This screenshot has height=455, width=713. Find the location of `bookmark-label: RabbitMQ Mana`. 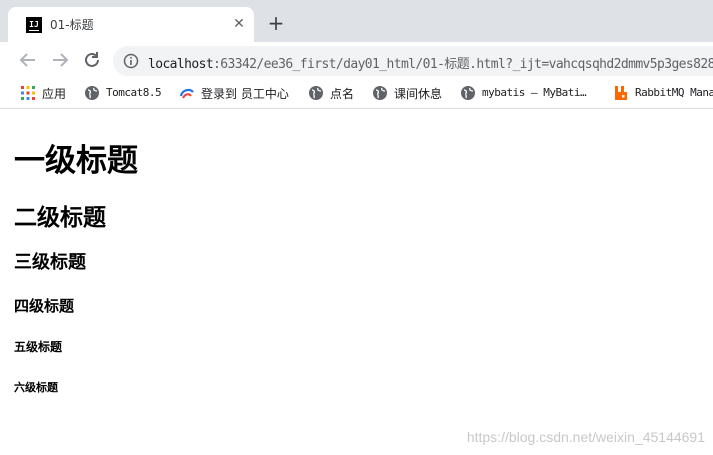

bookmark-label: RabbitMQ Mana is located at coordinates (674, 92).